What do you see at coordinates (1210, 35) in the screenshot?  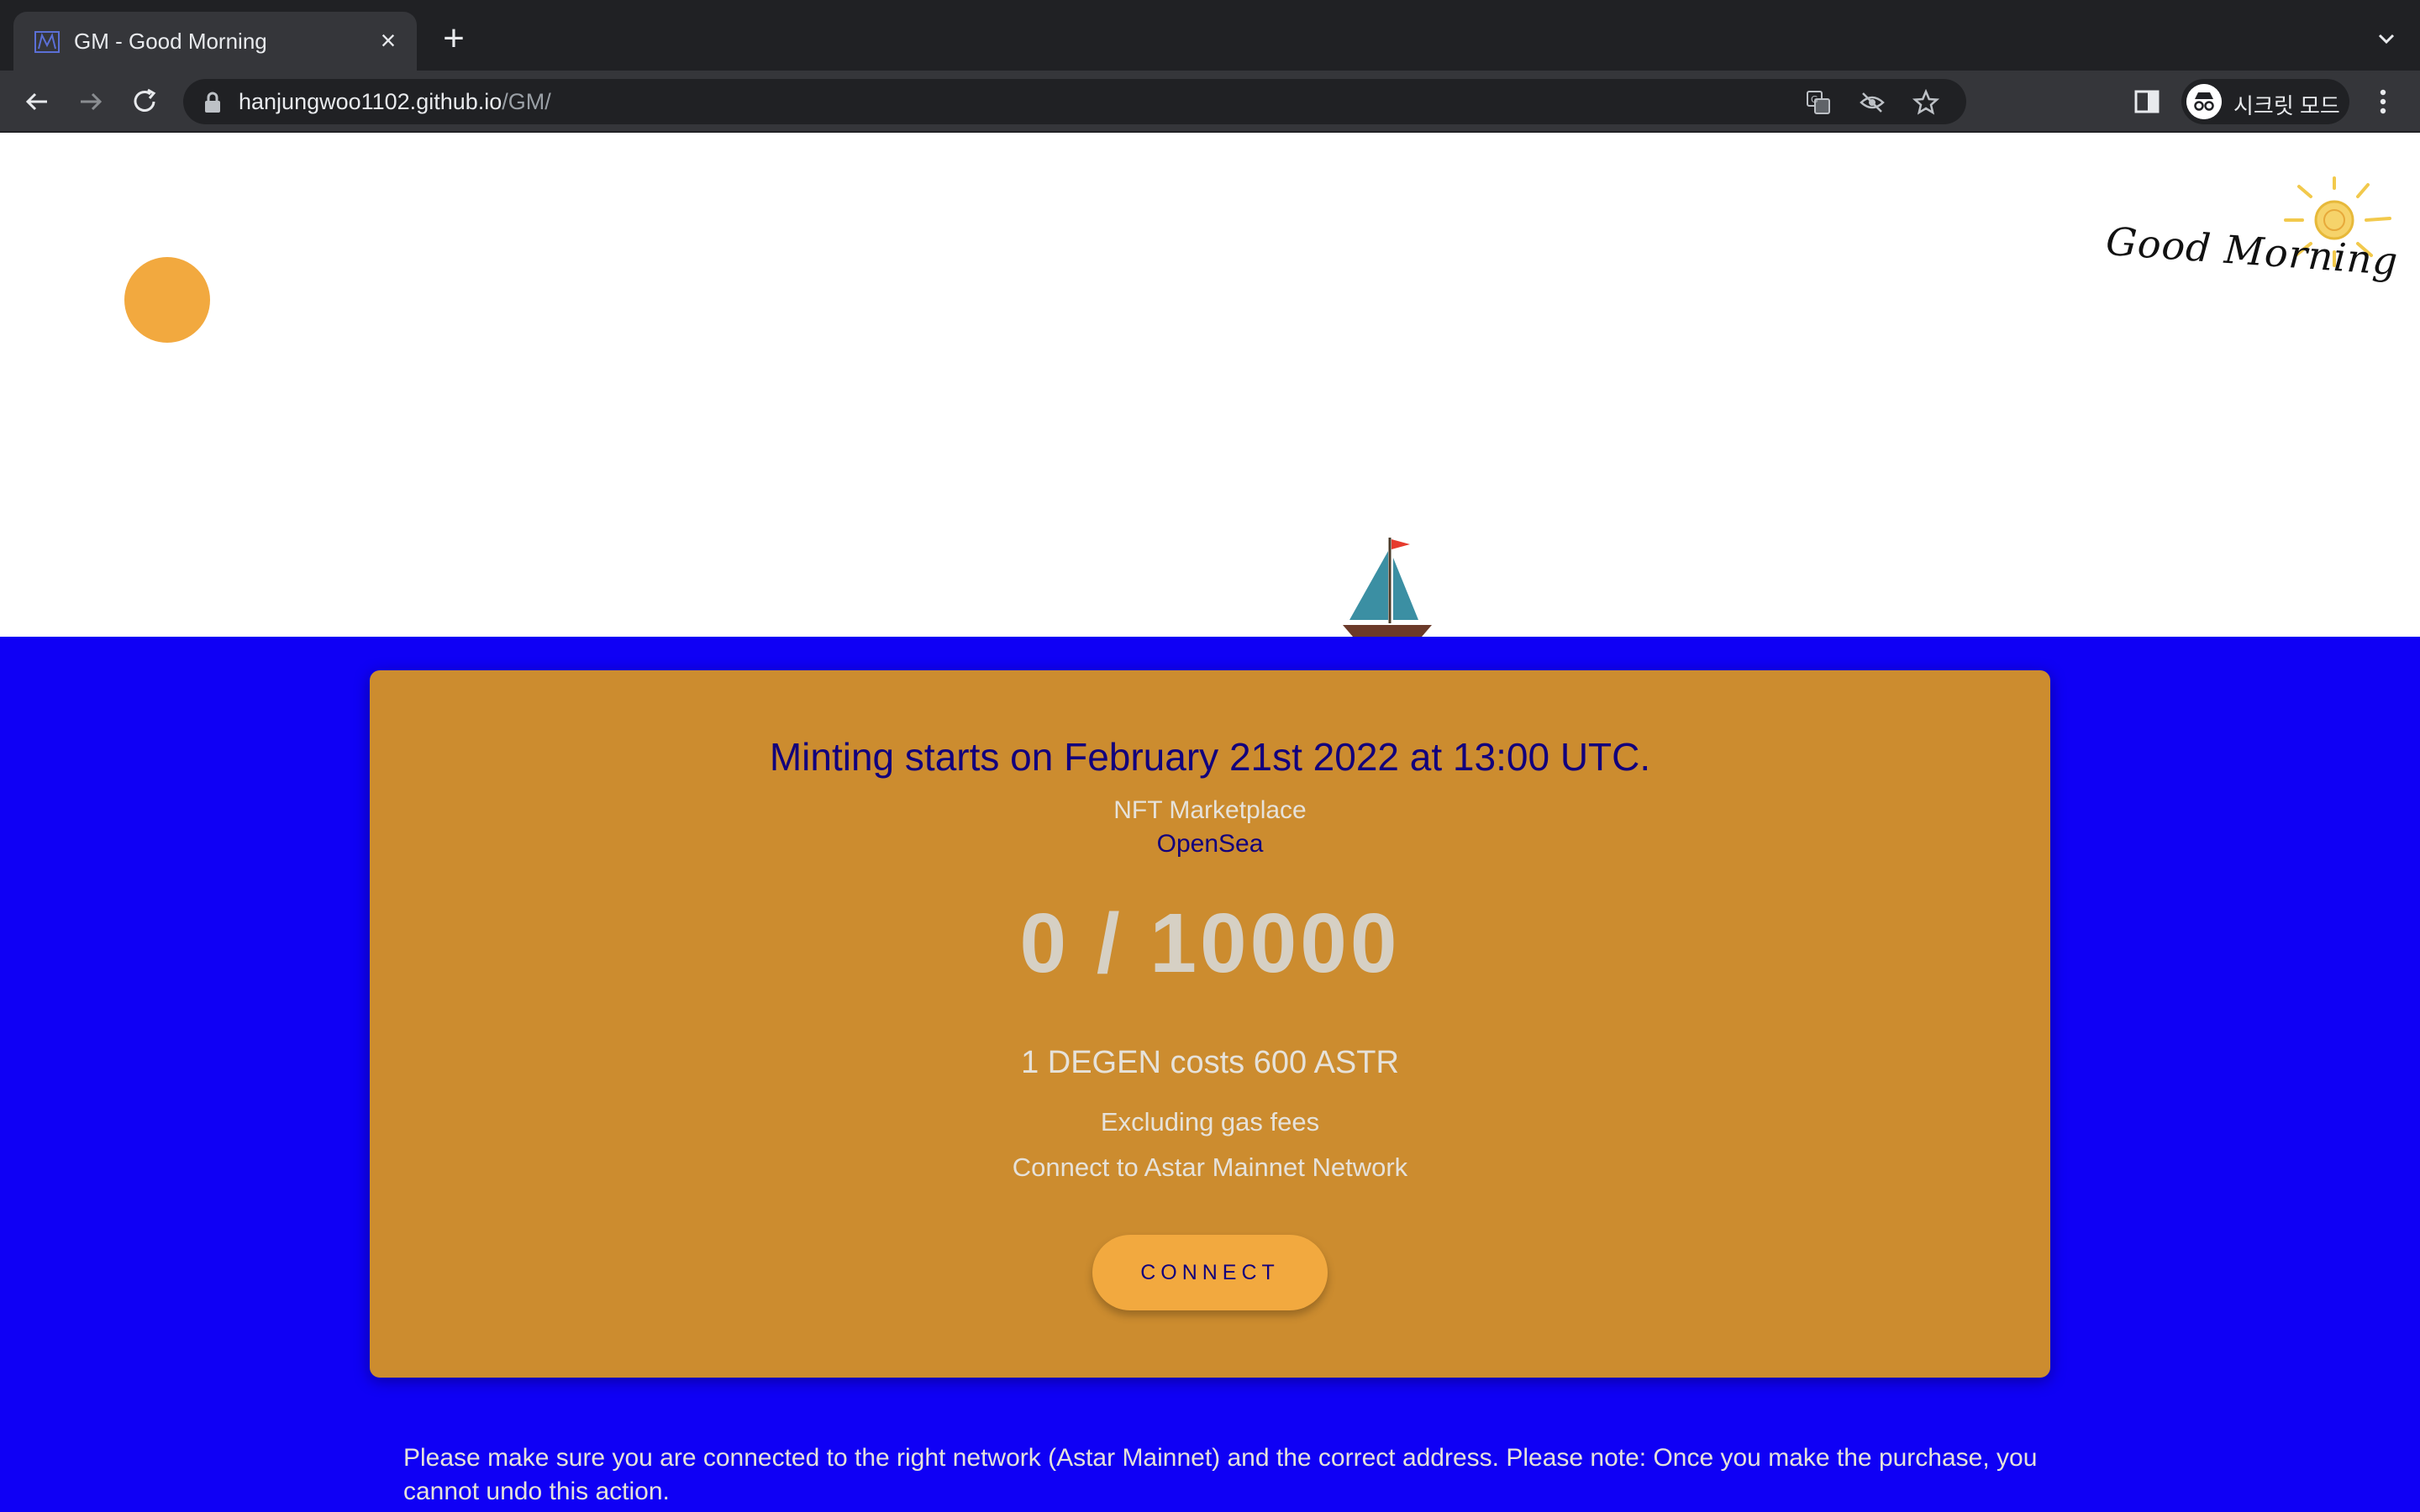 I see `browser-tab-strip: GM - Good Morning × +` at bounding box center [1210, 35].